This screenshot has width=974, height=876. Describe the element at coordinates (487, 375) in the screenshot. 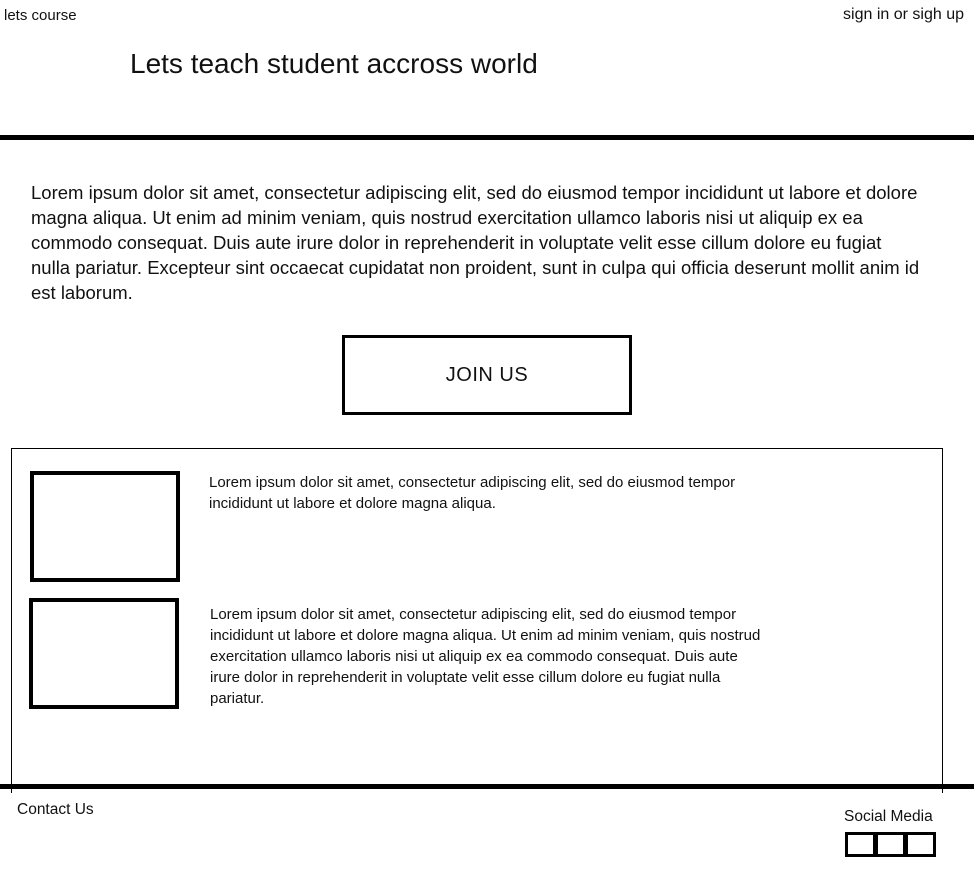

I see `join-us-button: JOIN US` at that location.